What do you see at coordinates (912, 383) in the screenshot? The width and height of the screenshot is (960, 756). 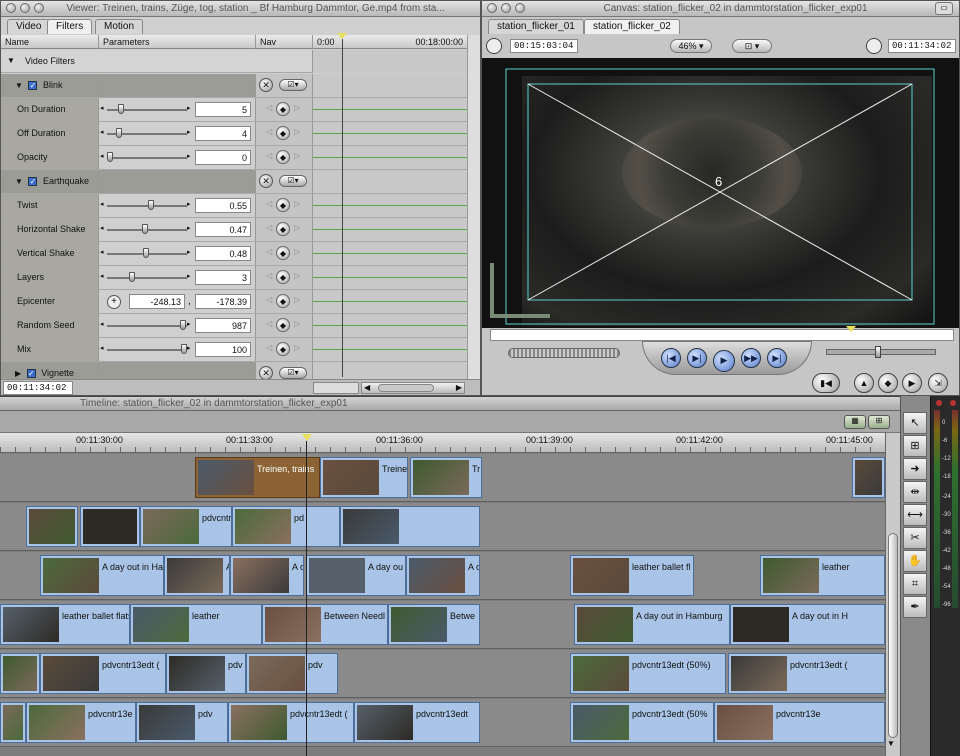 I see `mark-out-icon: ▶` at bounding box center [912, 383].